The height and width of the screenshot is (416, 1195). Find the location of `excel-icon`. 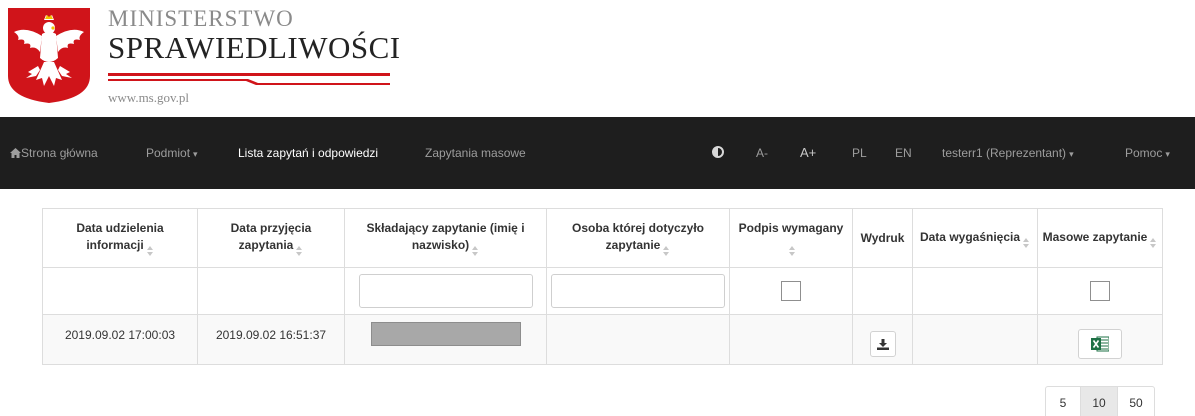

excel-icon is located at coordinates (1100, 343).